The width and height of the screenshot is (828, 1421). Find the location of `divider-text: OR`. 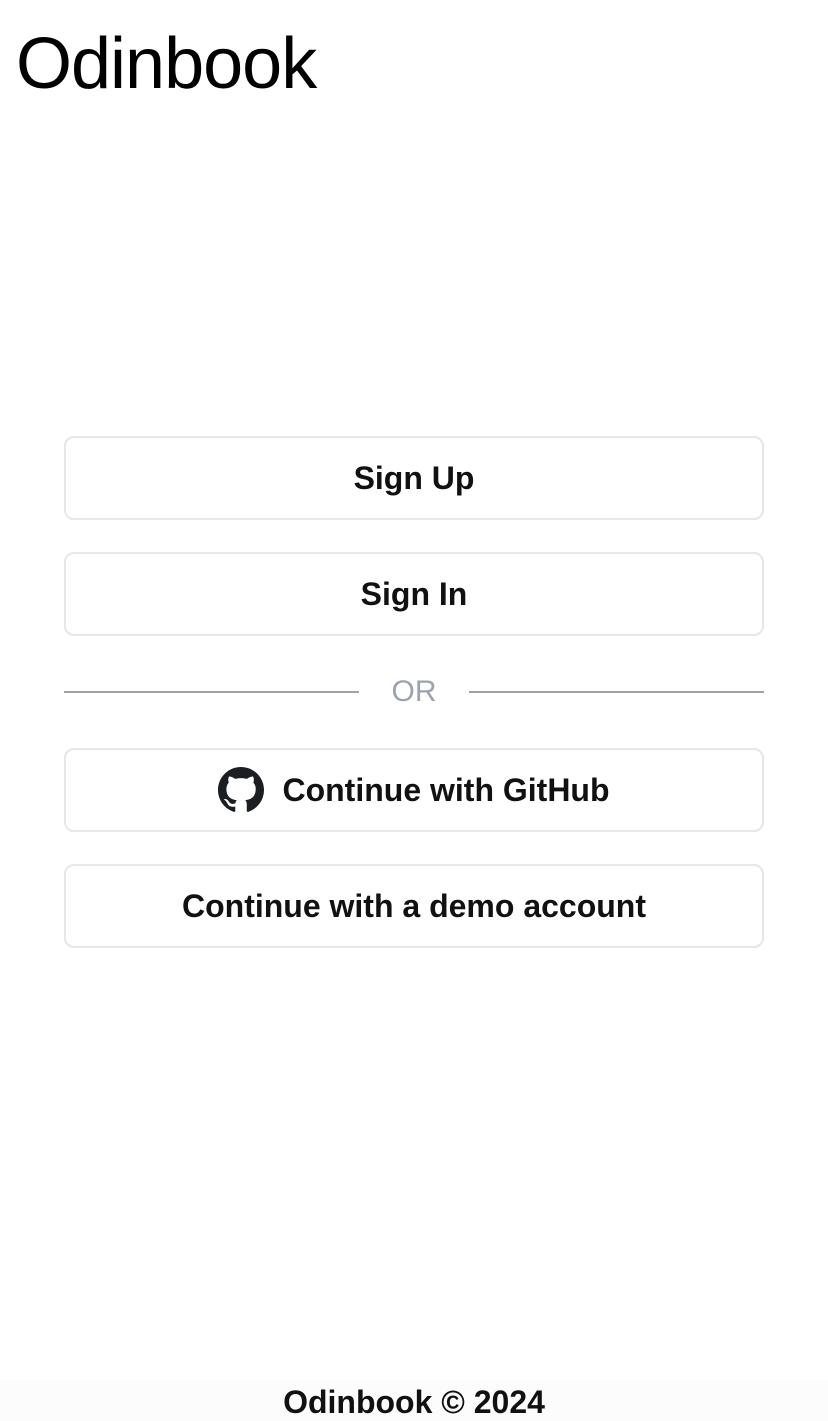

divider-text: OR is located at coordinates (414, 691).